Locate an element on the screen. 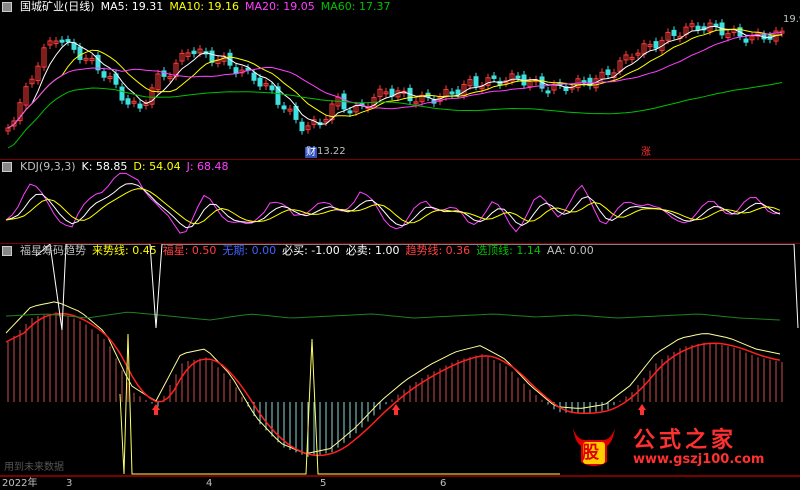  logo-char: 股 is located at coordinates (590, 453).